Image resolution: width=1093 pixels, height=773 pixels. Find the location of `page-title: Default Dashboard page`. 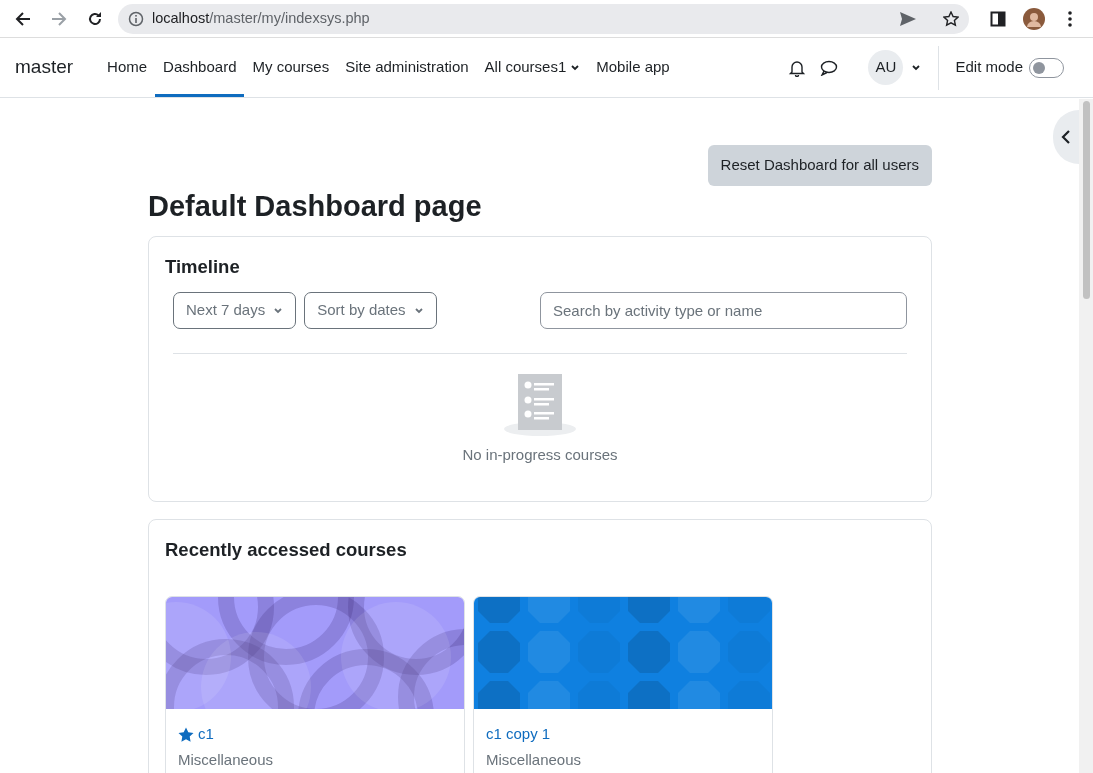

page-title: Default Dashboard page is located at coordinates (315, 206).